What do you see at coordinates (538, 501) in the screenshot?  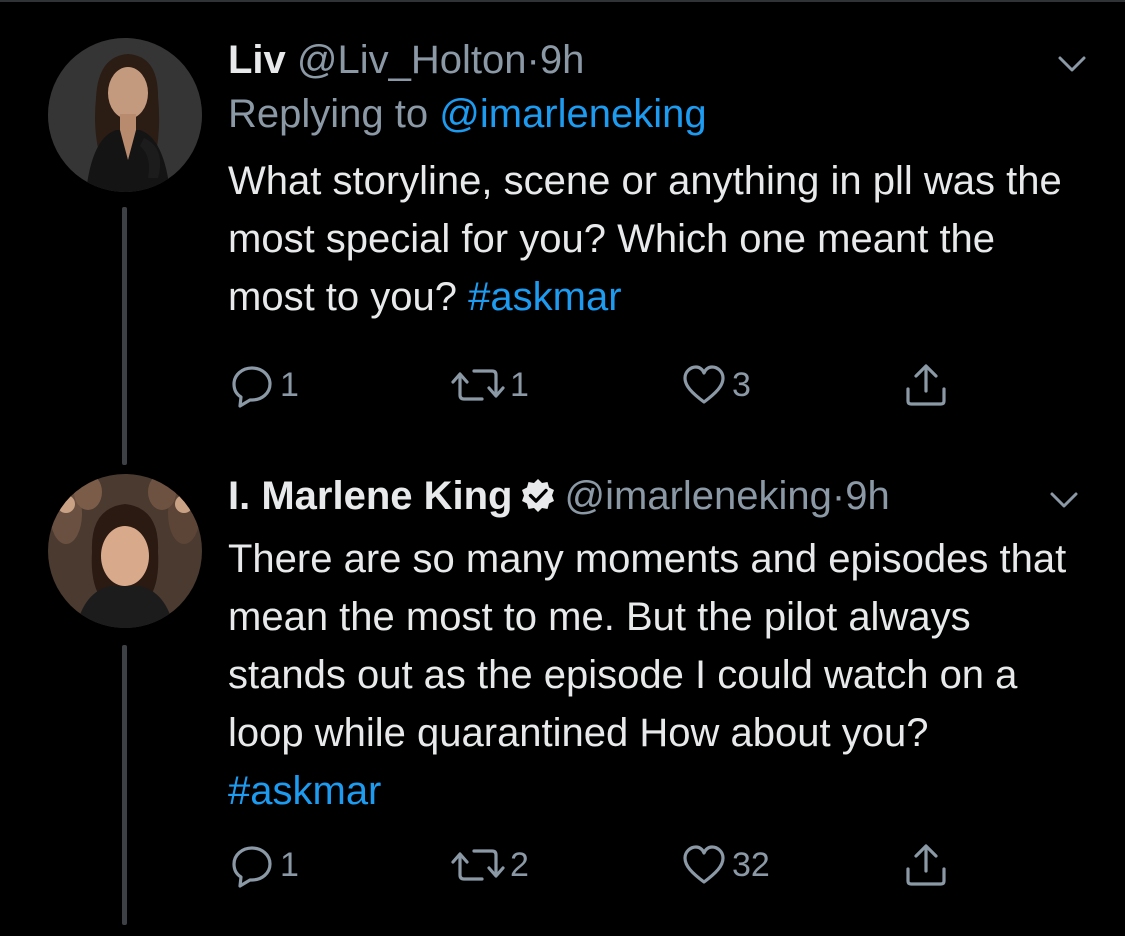 I see `verified-badge-icon` at bounding box center [538, 501].